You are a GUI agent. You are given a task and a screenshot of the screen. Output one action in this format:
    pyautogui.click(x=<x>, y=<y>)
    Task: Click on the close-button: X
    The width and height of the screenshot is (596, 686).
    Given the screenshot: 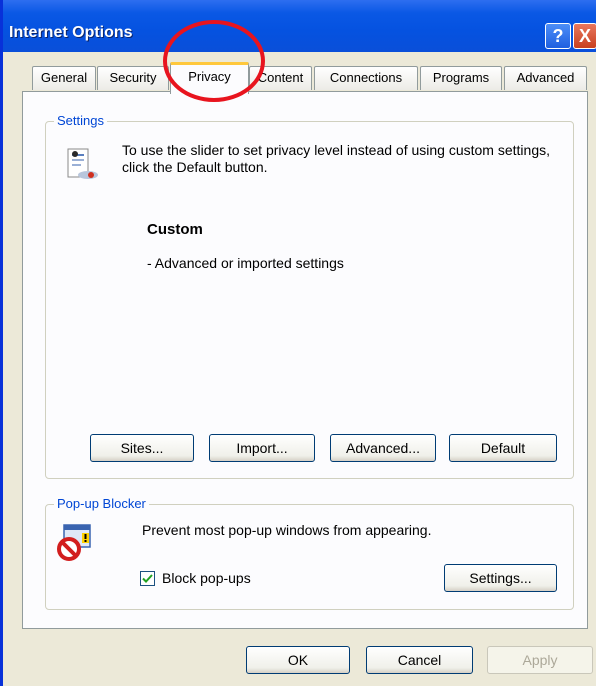 What is the action you would take?
    pyautogui.click(x=584, y=36)
    